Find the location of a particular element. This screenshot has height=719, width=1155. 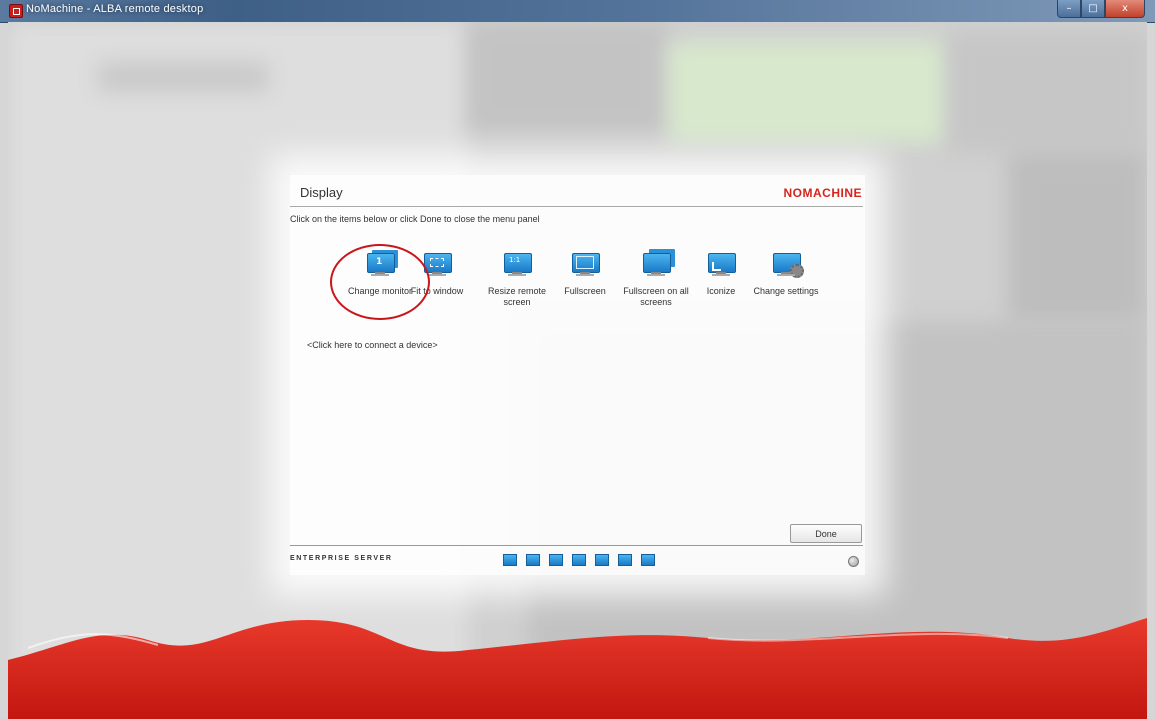

change-settings-item: Change settings is located at coordinates (786, 275).